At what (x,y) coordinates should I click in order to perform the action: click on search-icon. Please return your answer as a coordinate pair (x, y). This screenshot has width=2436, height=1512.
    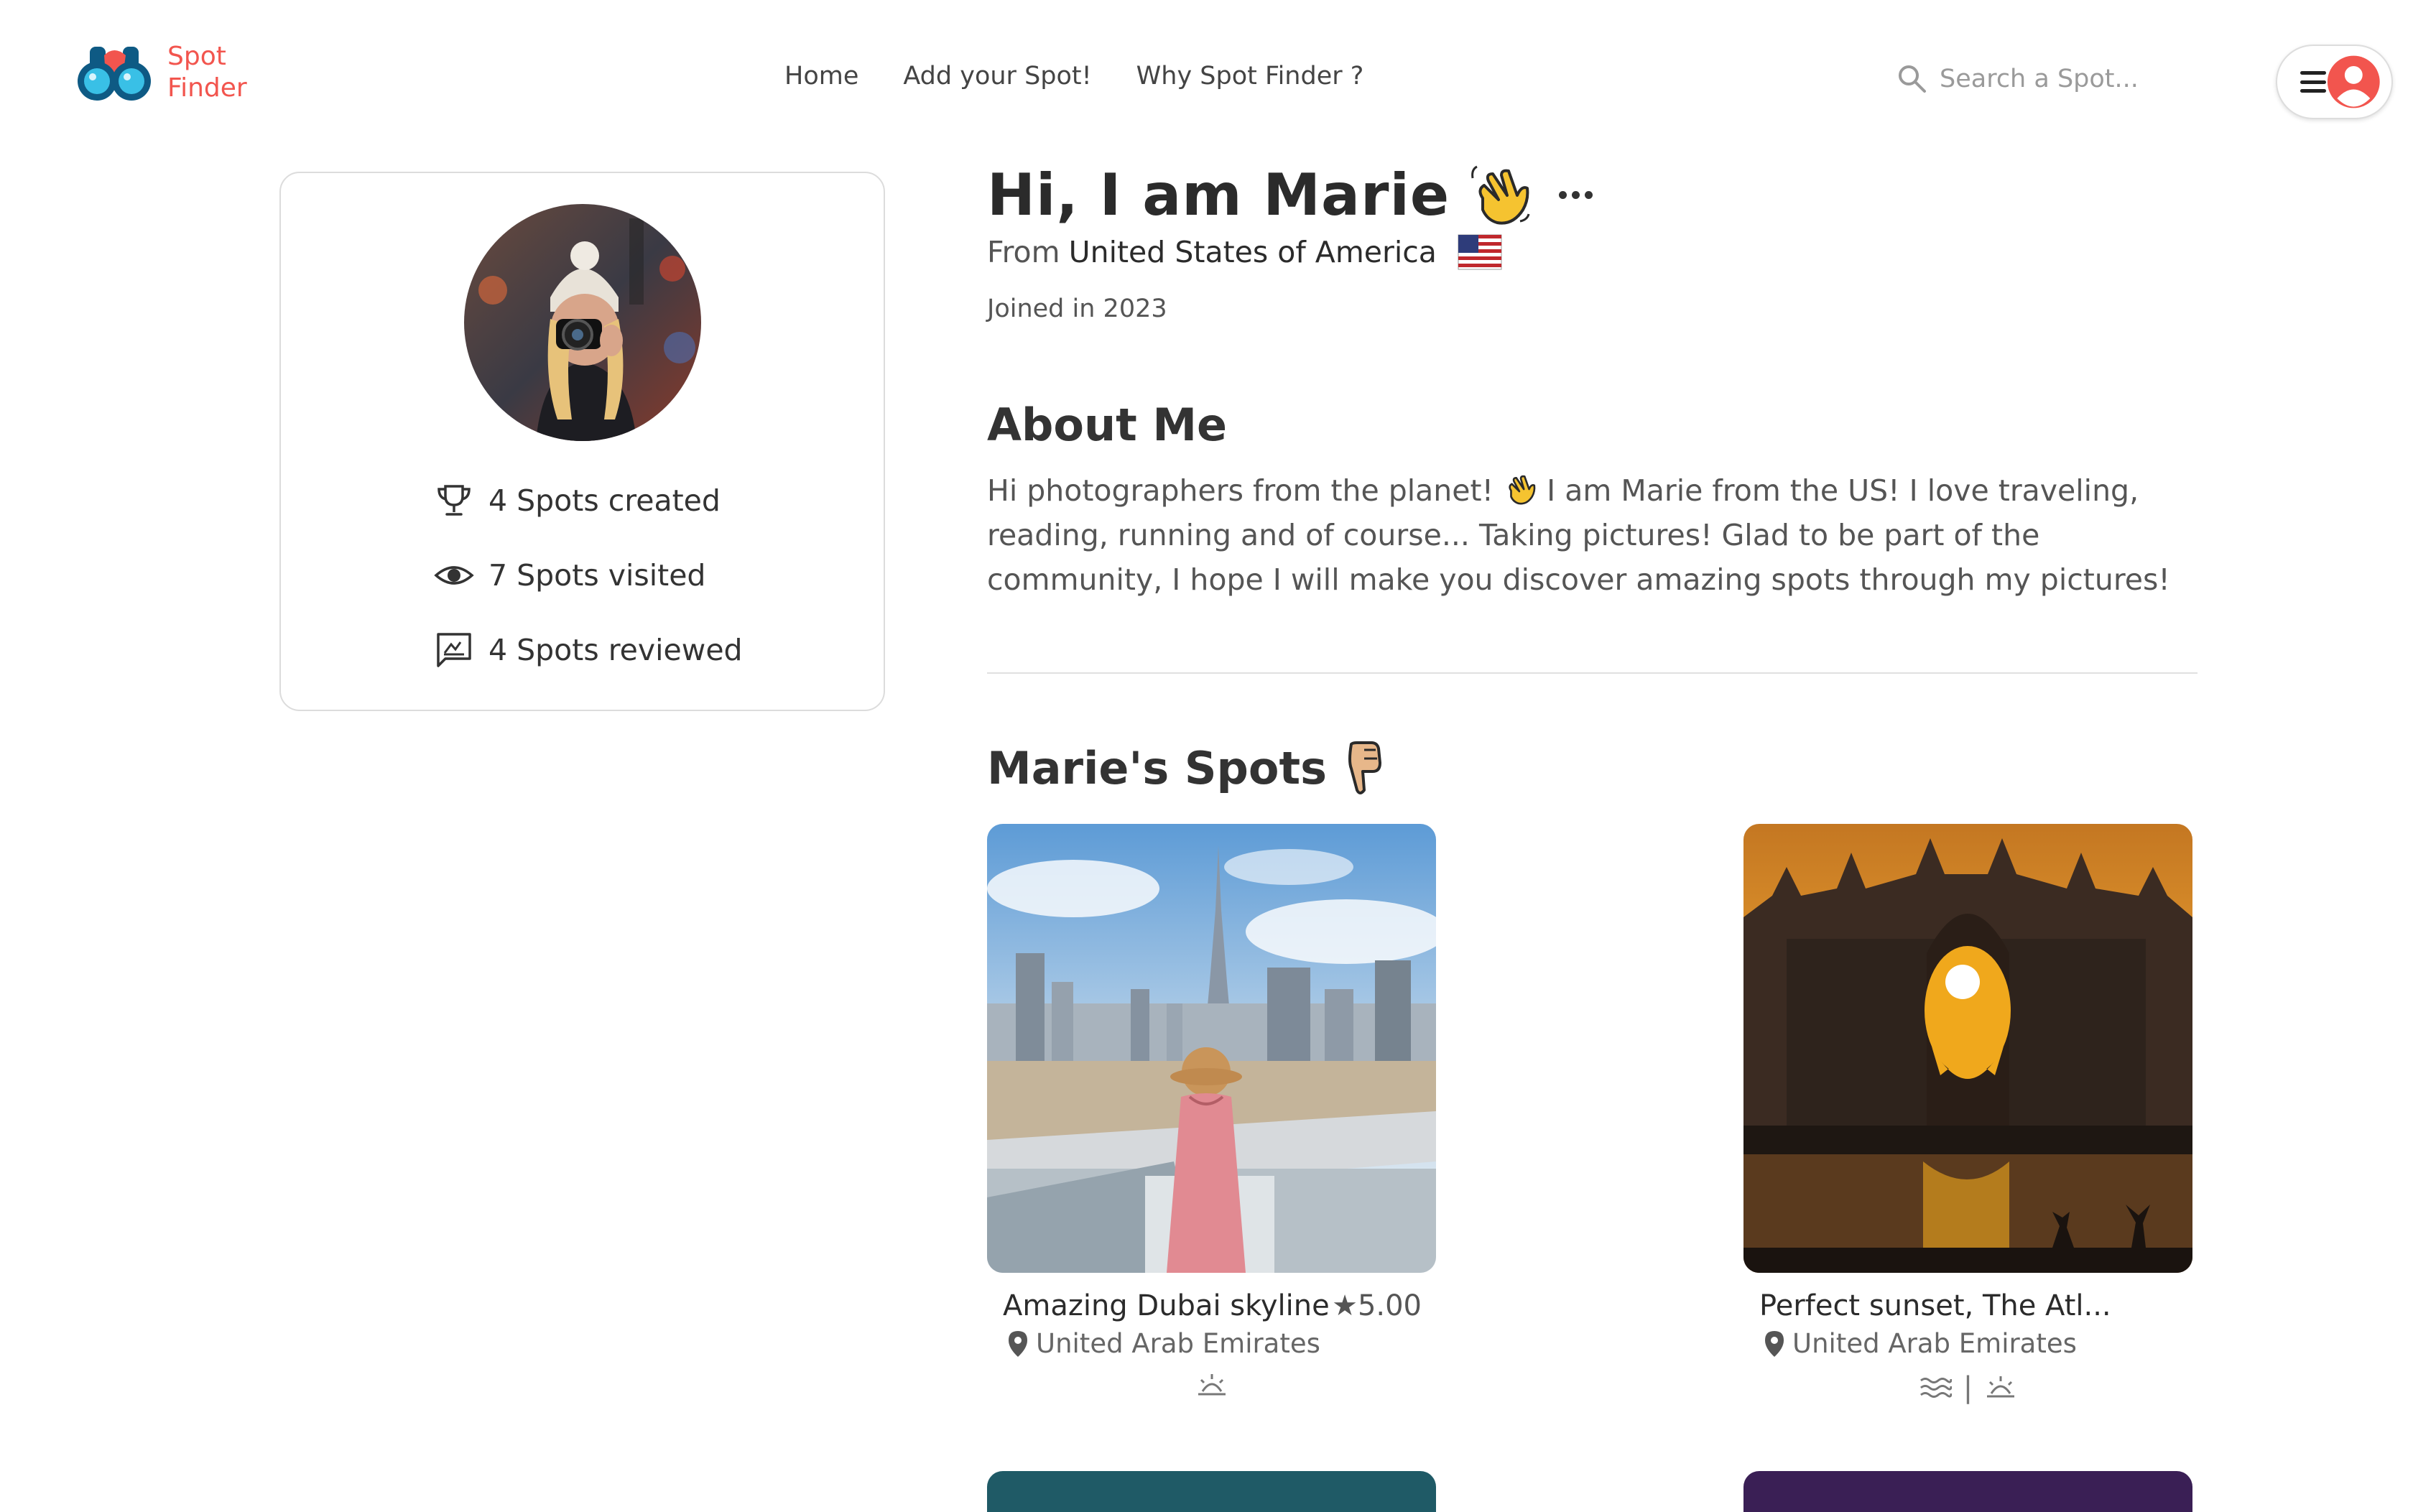
    Looking at the image, I should click on (1912, 79).